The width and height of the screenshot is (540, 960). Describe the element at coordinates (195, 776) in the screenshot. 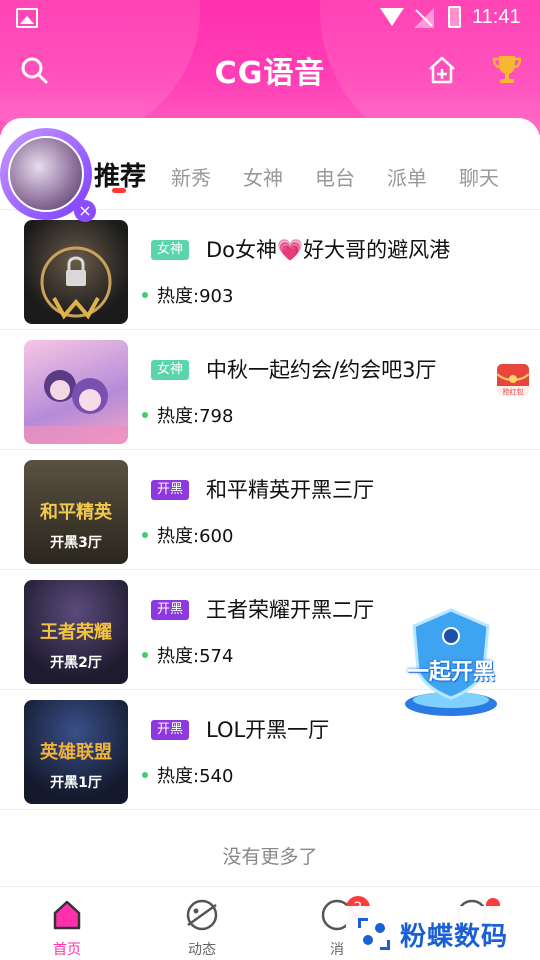

I see `room-heat: 热度:540` at that location.